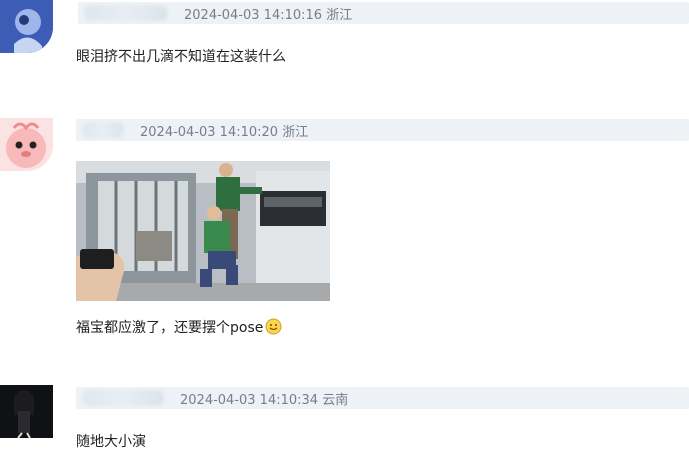 Image resolution: width=689 pixels, height=475 pixels. What do you see at coordinates (181, 57) in the screenshot?
I see `comment-text: 眼泪挤不出几滴不知道在这装什么` at bounding box center [181, 57].